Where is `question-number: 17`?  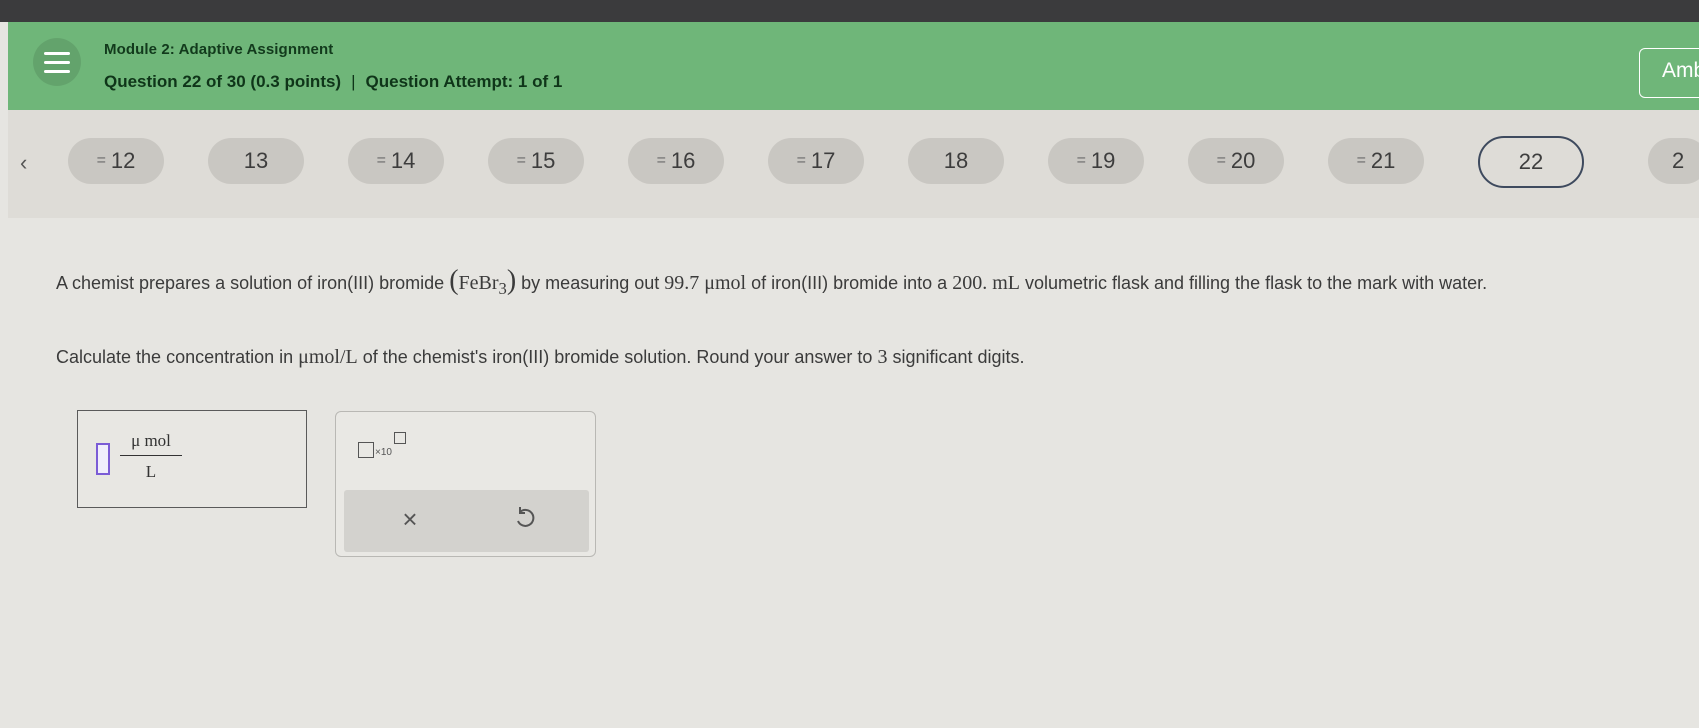 question-number: 17 is located at coordinates (823, 160).